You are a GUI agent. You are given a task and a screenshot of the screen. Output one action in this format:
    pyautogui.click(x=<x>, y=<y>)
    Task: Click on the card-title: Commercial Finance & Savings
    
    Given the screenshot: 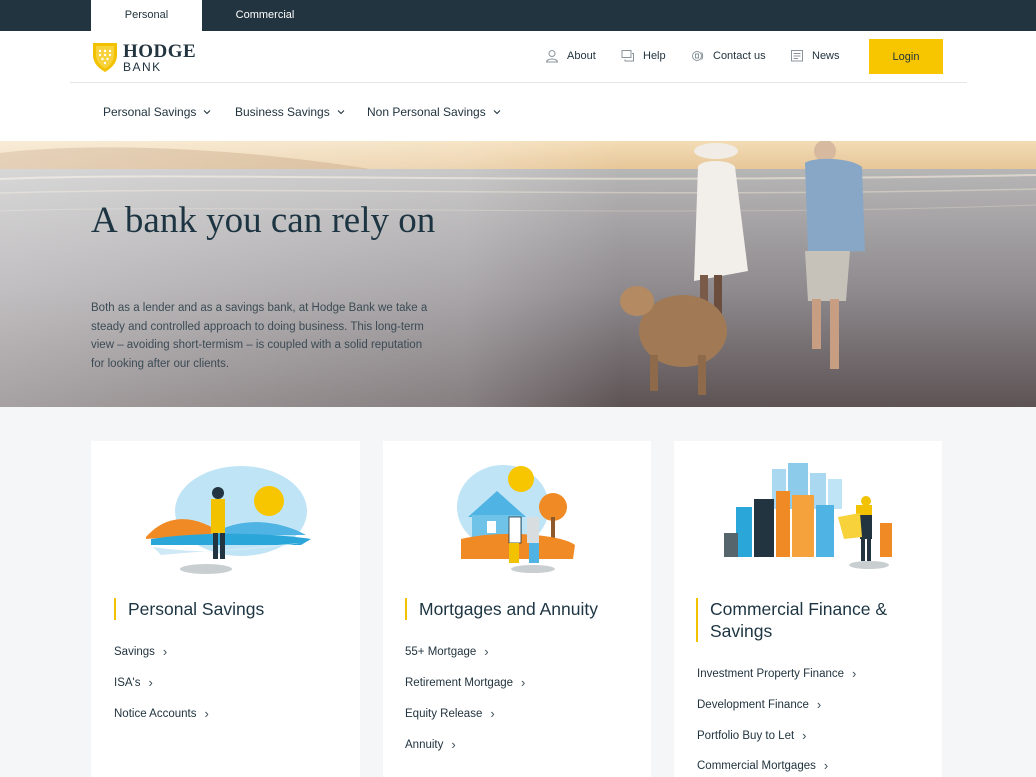 What is the action you would take?
    pyautogui.click(x=806, y=620)
    